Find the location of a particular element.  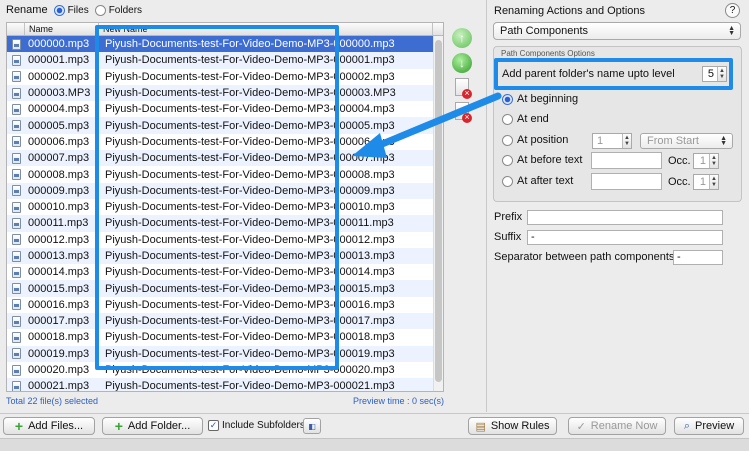

preview-button: ⌕ Preview is located at coordinates (709, 426).